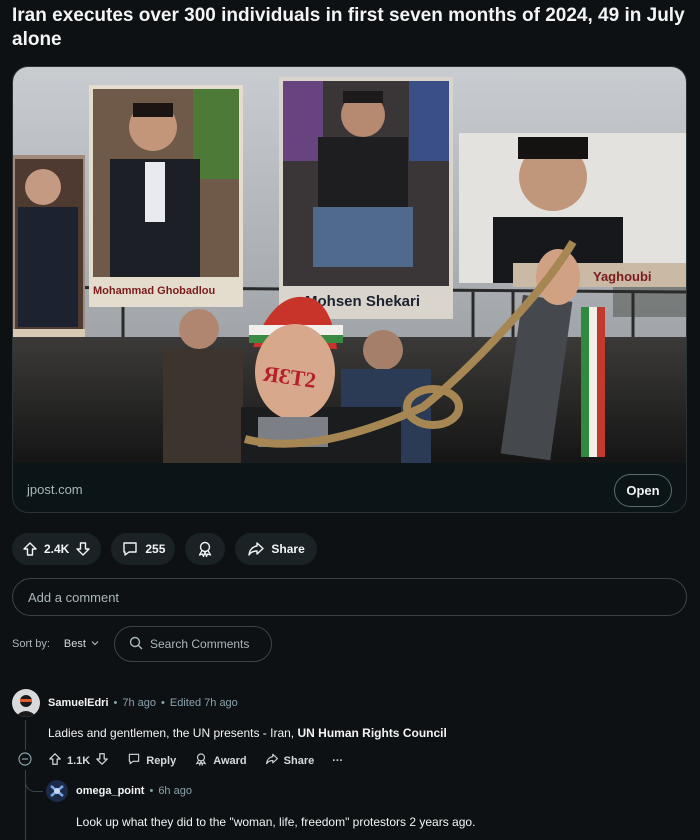 The width and height of the screenshot is (700, 840). I want to click on award-label: Award, so click(230, 760).